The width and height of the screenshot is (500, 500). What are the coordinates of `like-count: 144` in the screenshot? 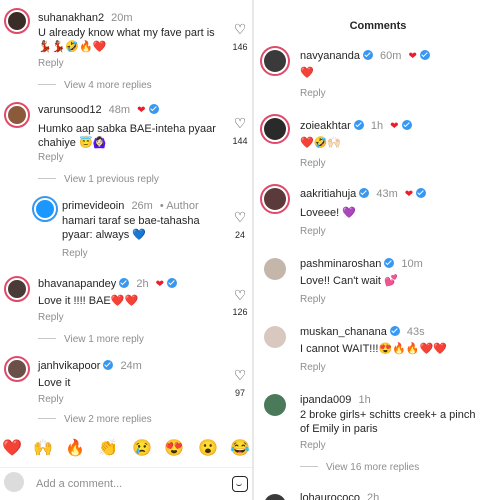 It's located at (240, 141).